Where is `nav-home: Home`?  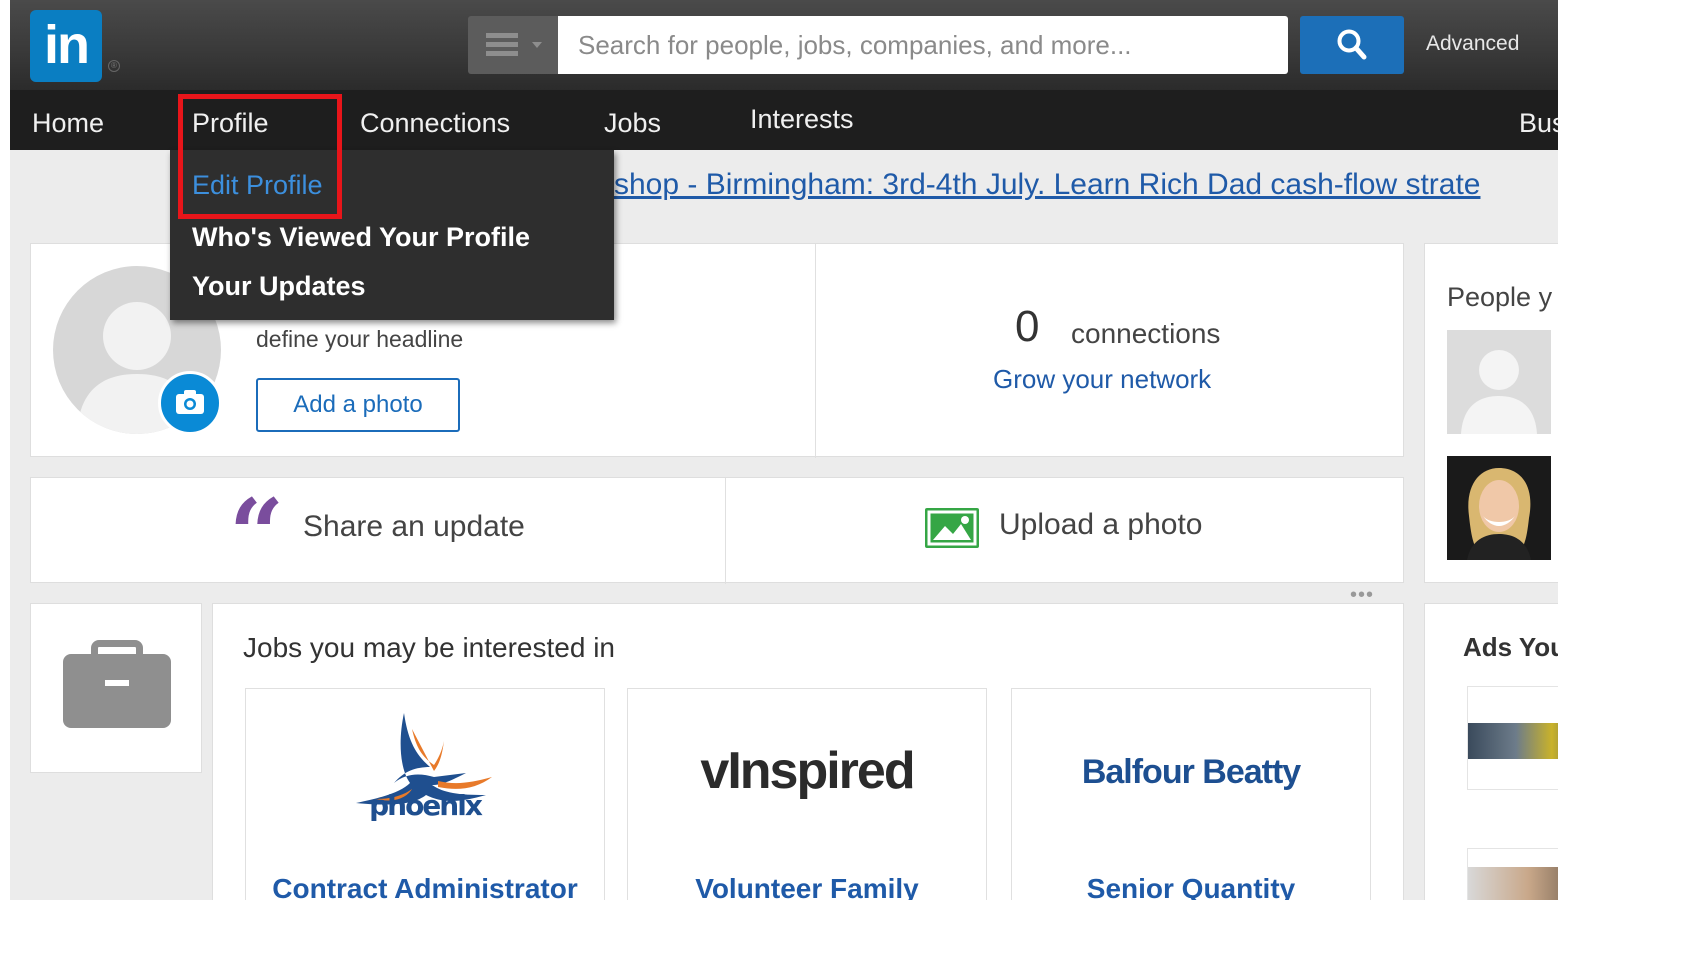
nav-home: Home is located at coordinates (68, 123).